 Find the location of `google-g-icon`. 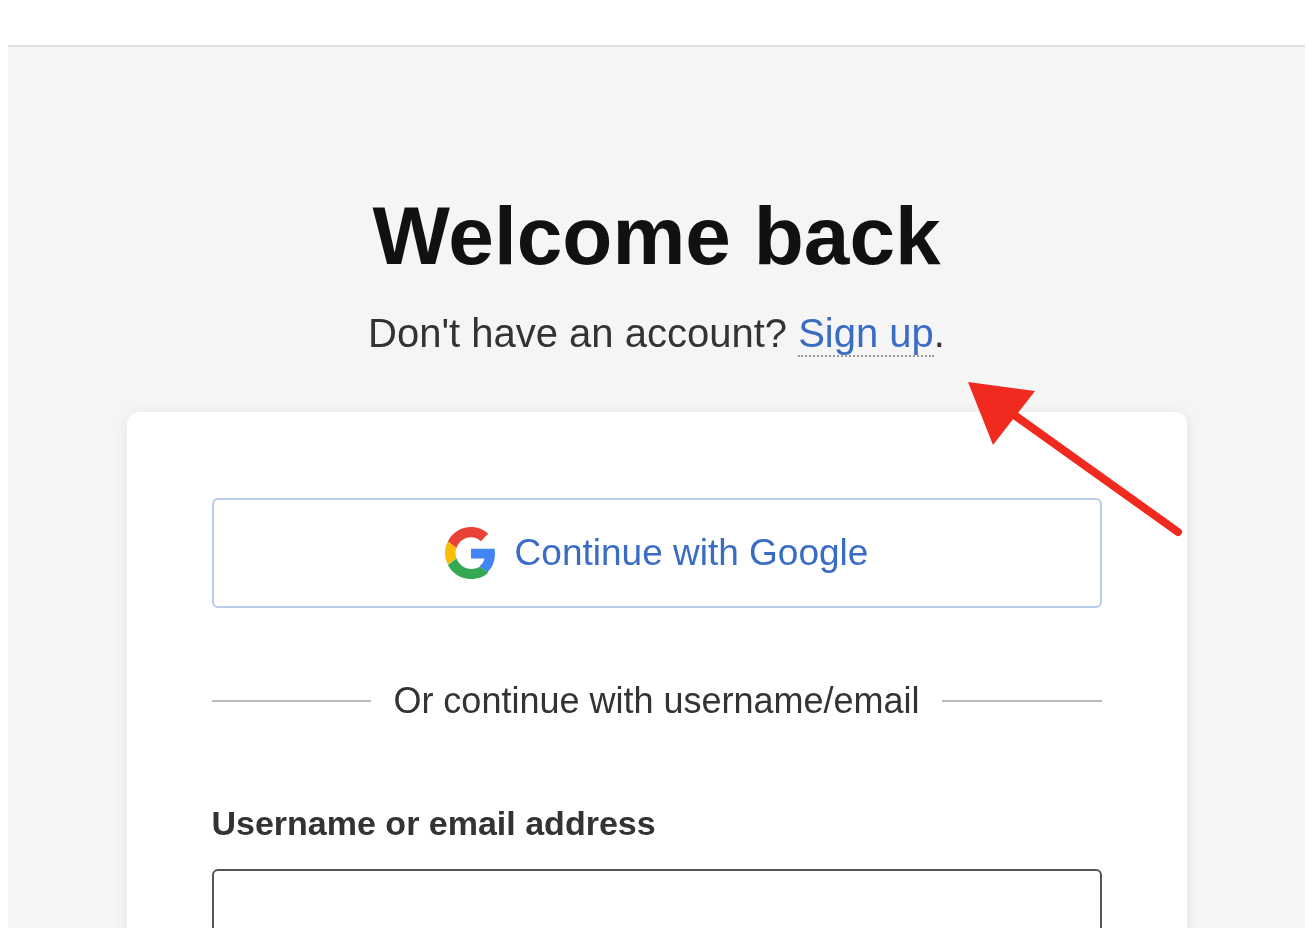

google-g-icon is located at coordinates (470, 553).